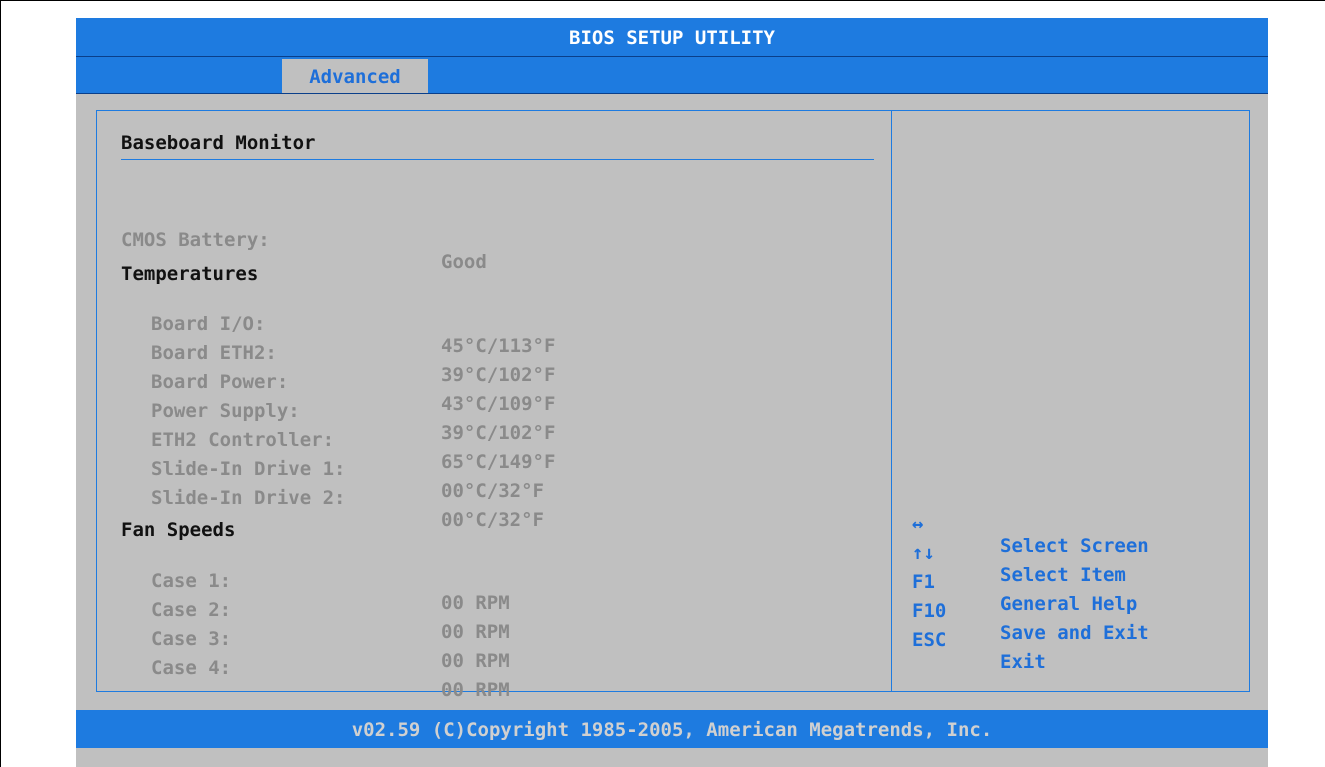 The image size is (1325, 767). What do you see at coordinates (1063, 575) in the screenshot?
I see `help-key-description: Select Item` at bounding box center [1063, 575].